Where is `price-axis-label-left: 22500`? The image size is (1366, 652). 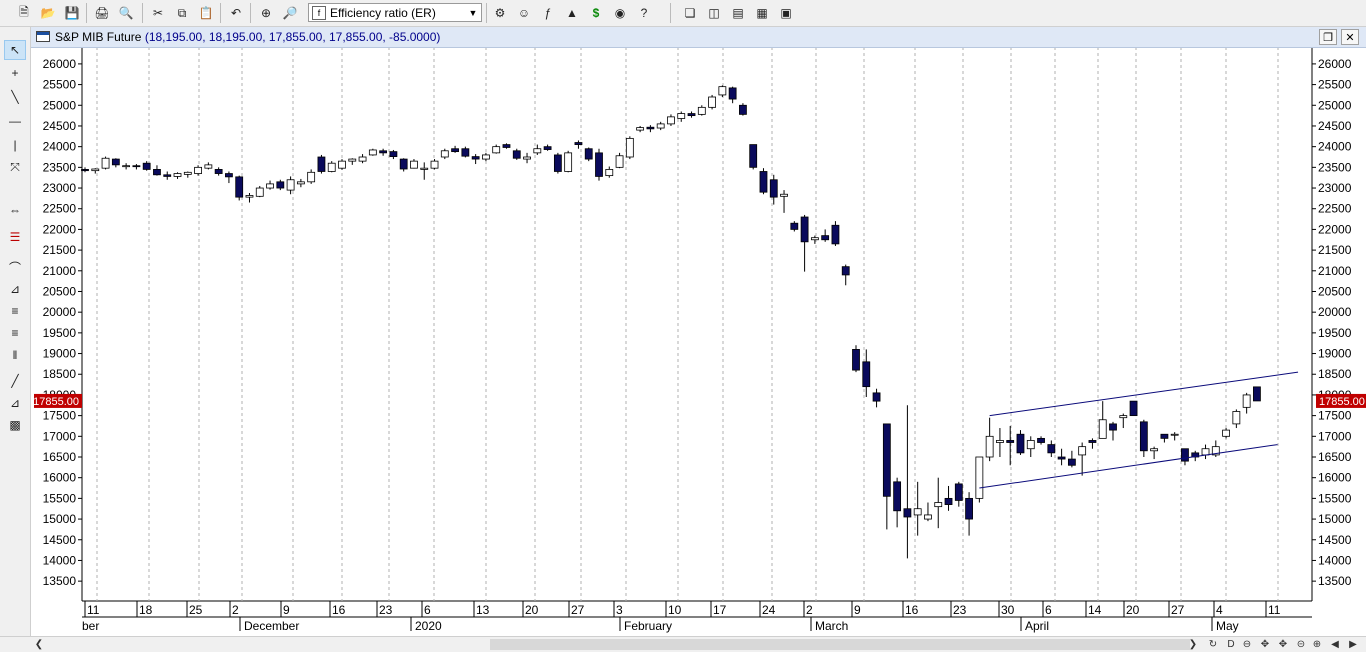
price-axis-label-left: 22500 is located at coordinates (60, 209).